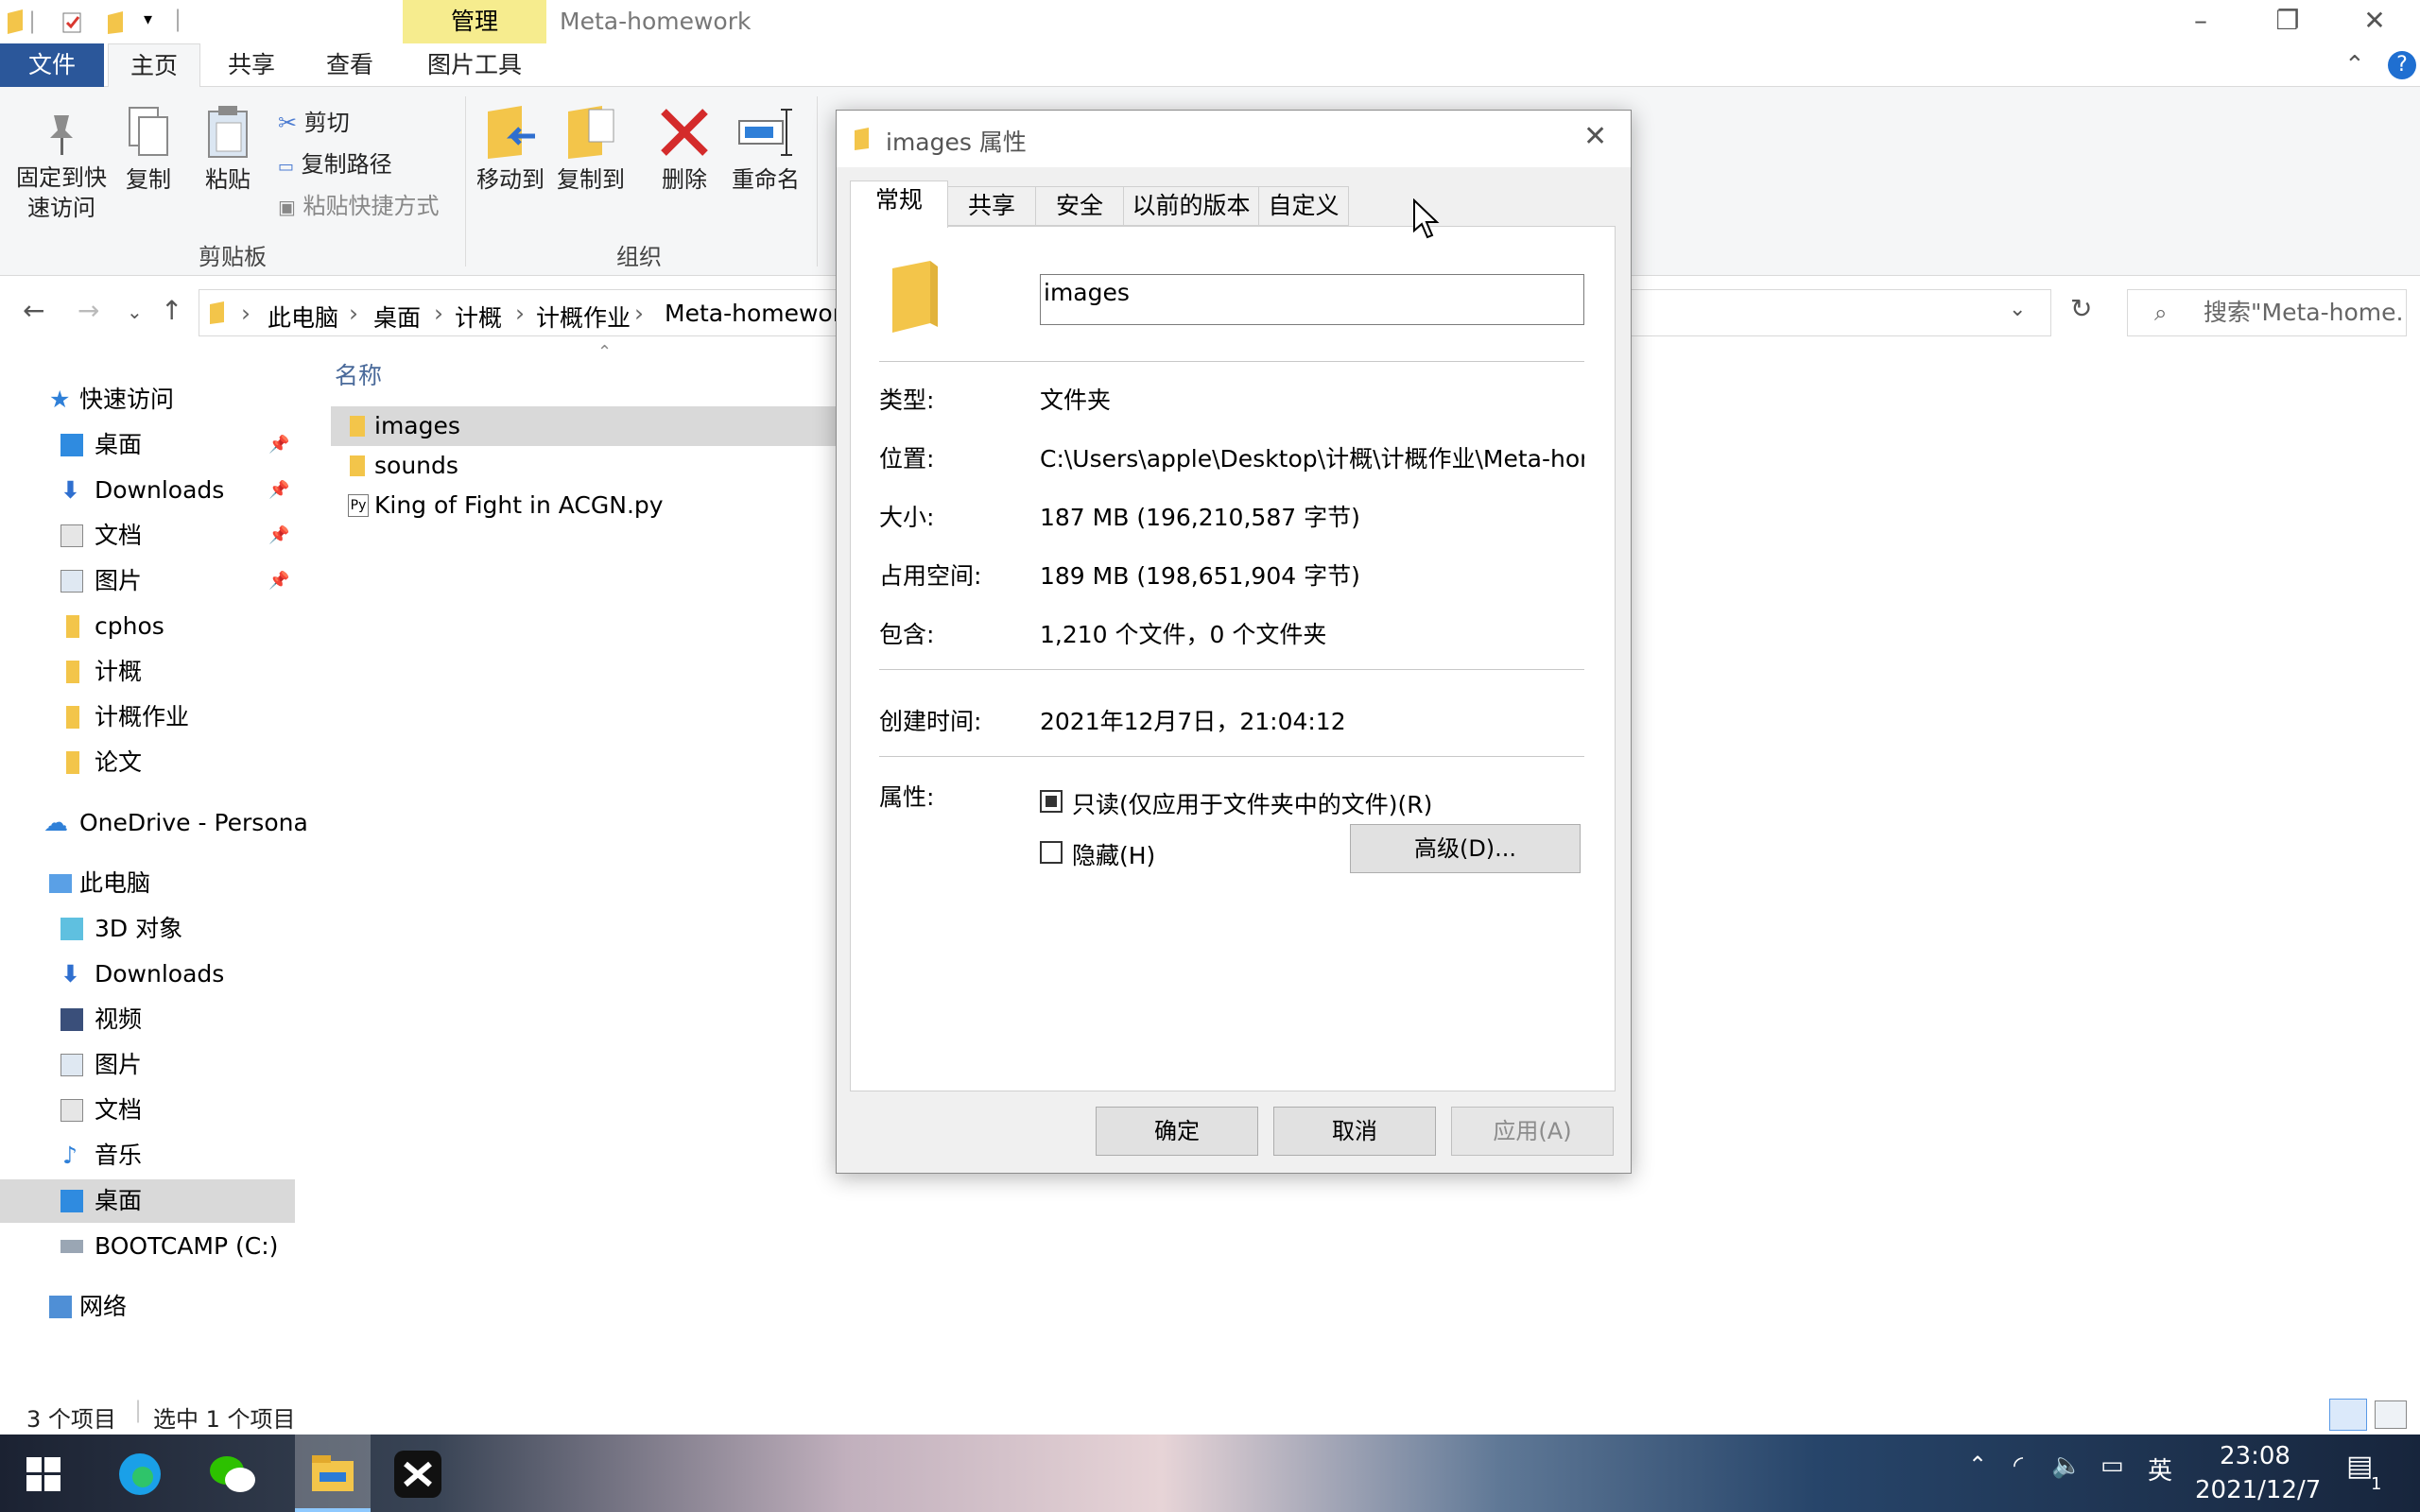  What do you see at coordinates (154, 65) in the screenshot?
I see `tab-home: 主页` at bounding box center [154, 65].